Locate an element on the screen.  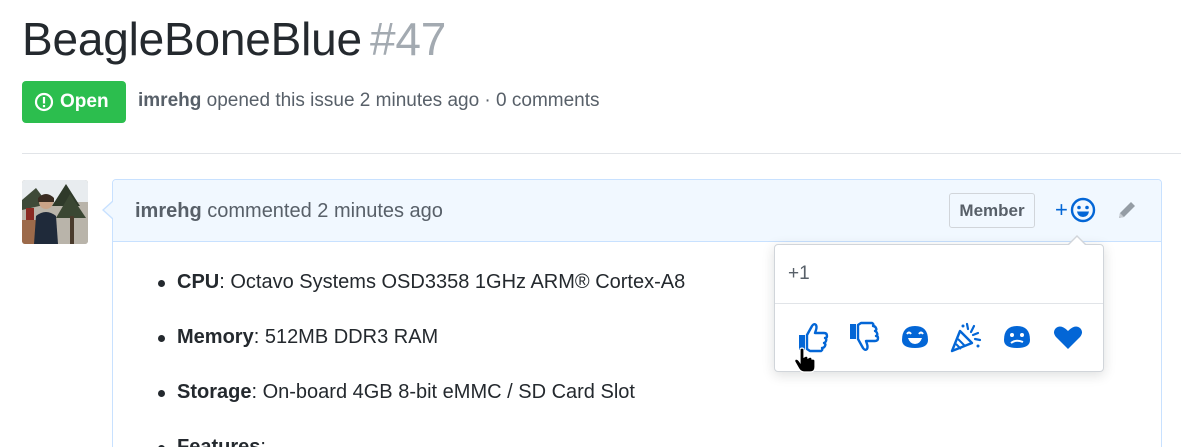
heart-icon is located at coordinates (1067, 337).